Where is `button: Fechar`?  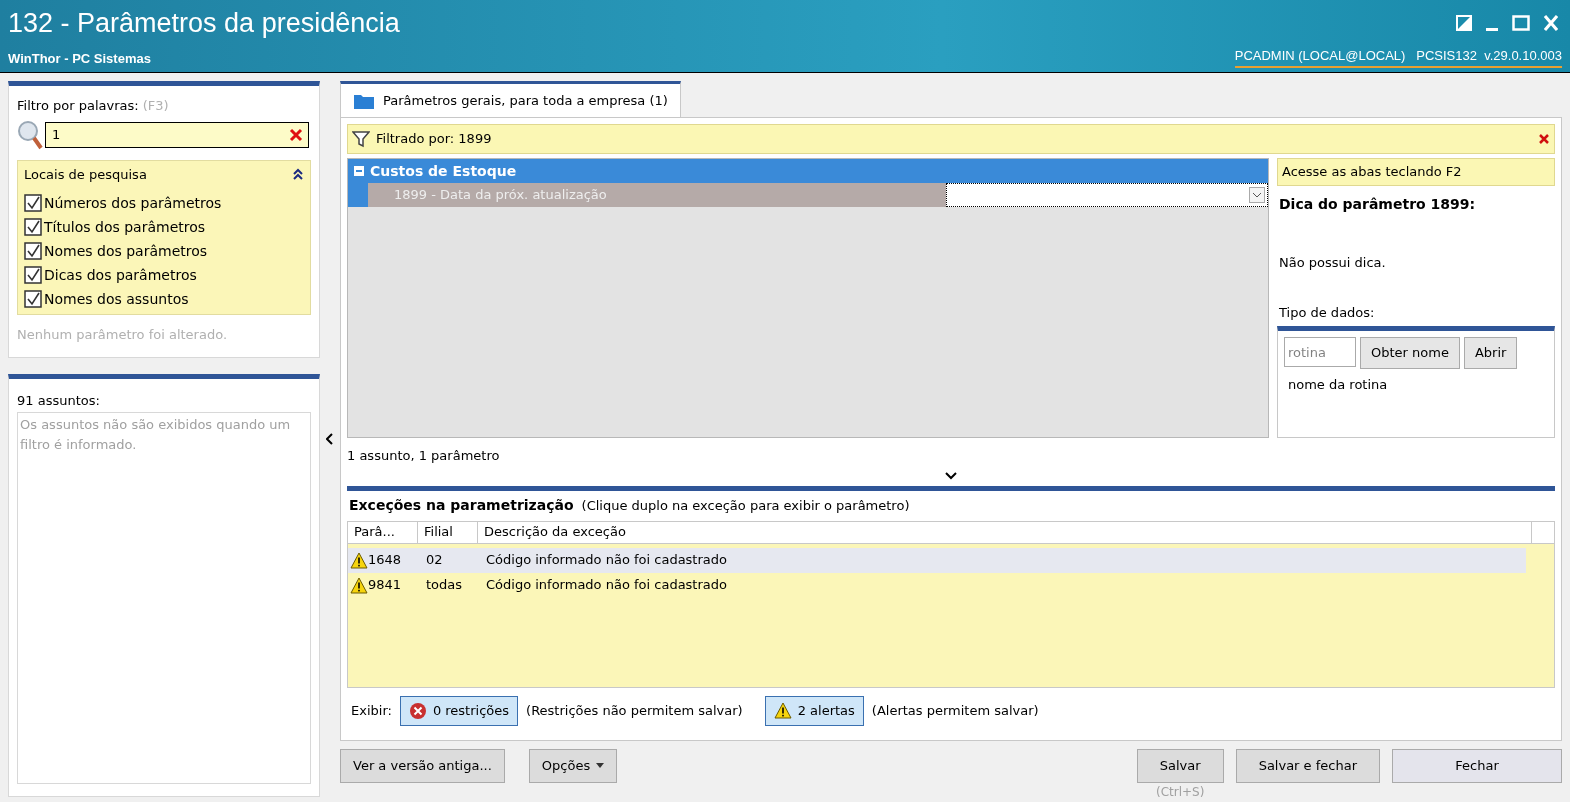 button: Fechar is located at coordinates (1477, 765).